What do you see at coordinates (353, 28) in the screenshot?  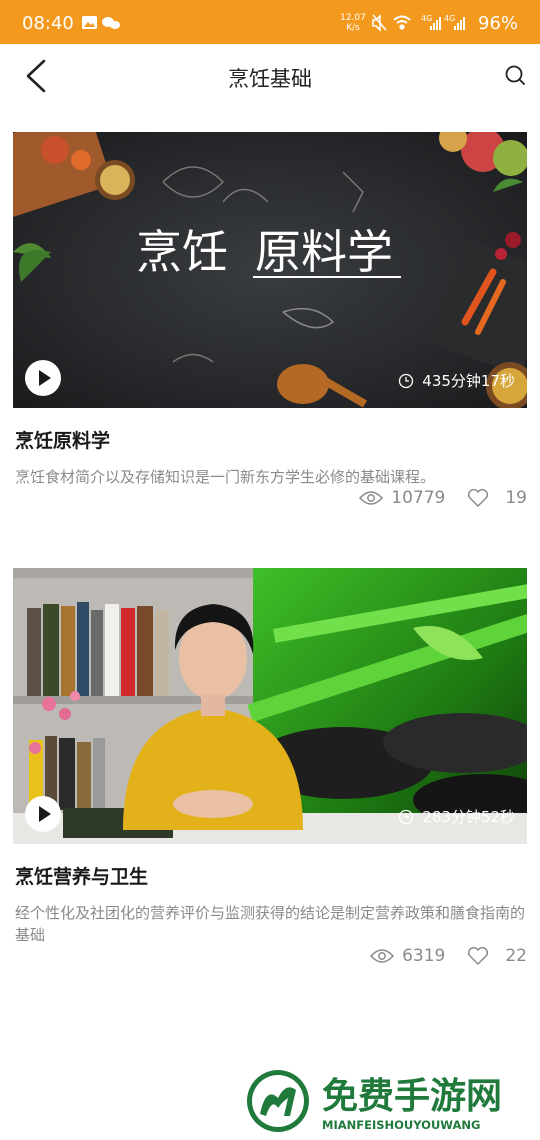 I see `network-speed-unit: K/s` at bounding box center [353, 28].